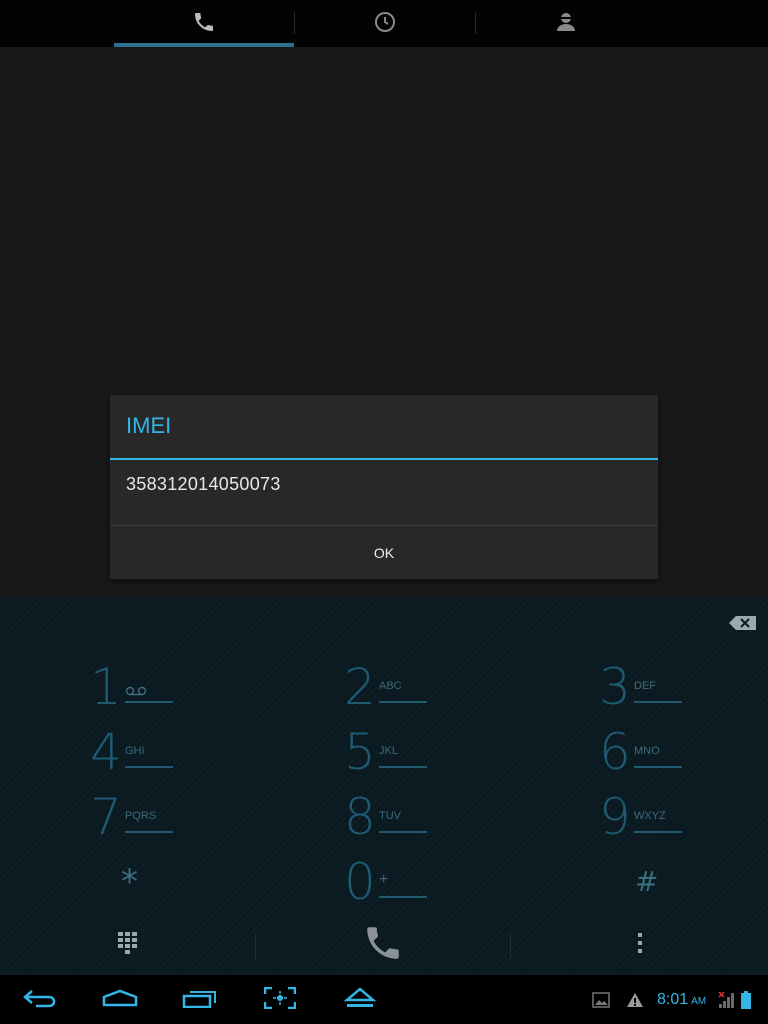 This screenshot has width=768, height=1024. Describe the element at coordinates (160, 689) in the screenshot. I see `dialpad-key-1: 1` at that location.